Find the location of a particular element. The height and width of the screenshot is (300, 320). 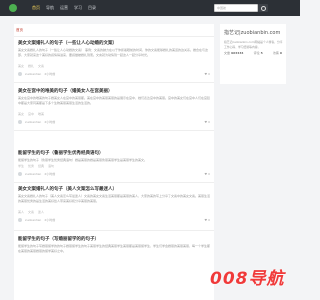

article-title: 能留学生的句子（鲁丽学生优秀经典语句） is located at coordinates (114, 153).